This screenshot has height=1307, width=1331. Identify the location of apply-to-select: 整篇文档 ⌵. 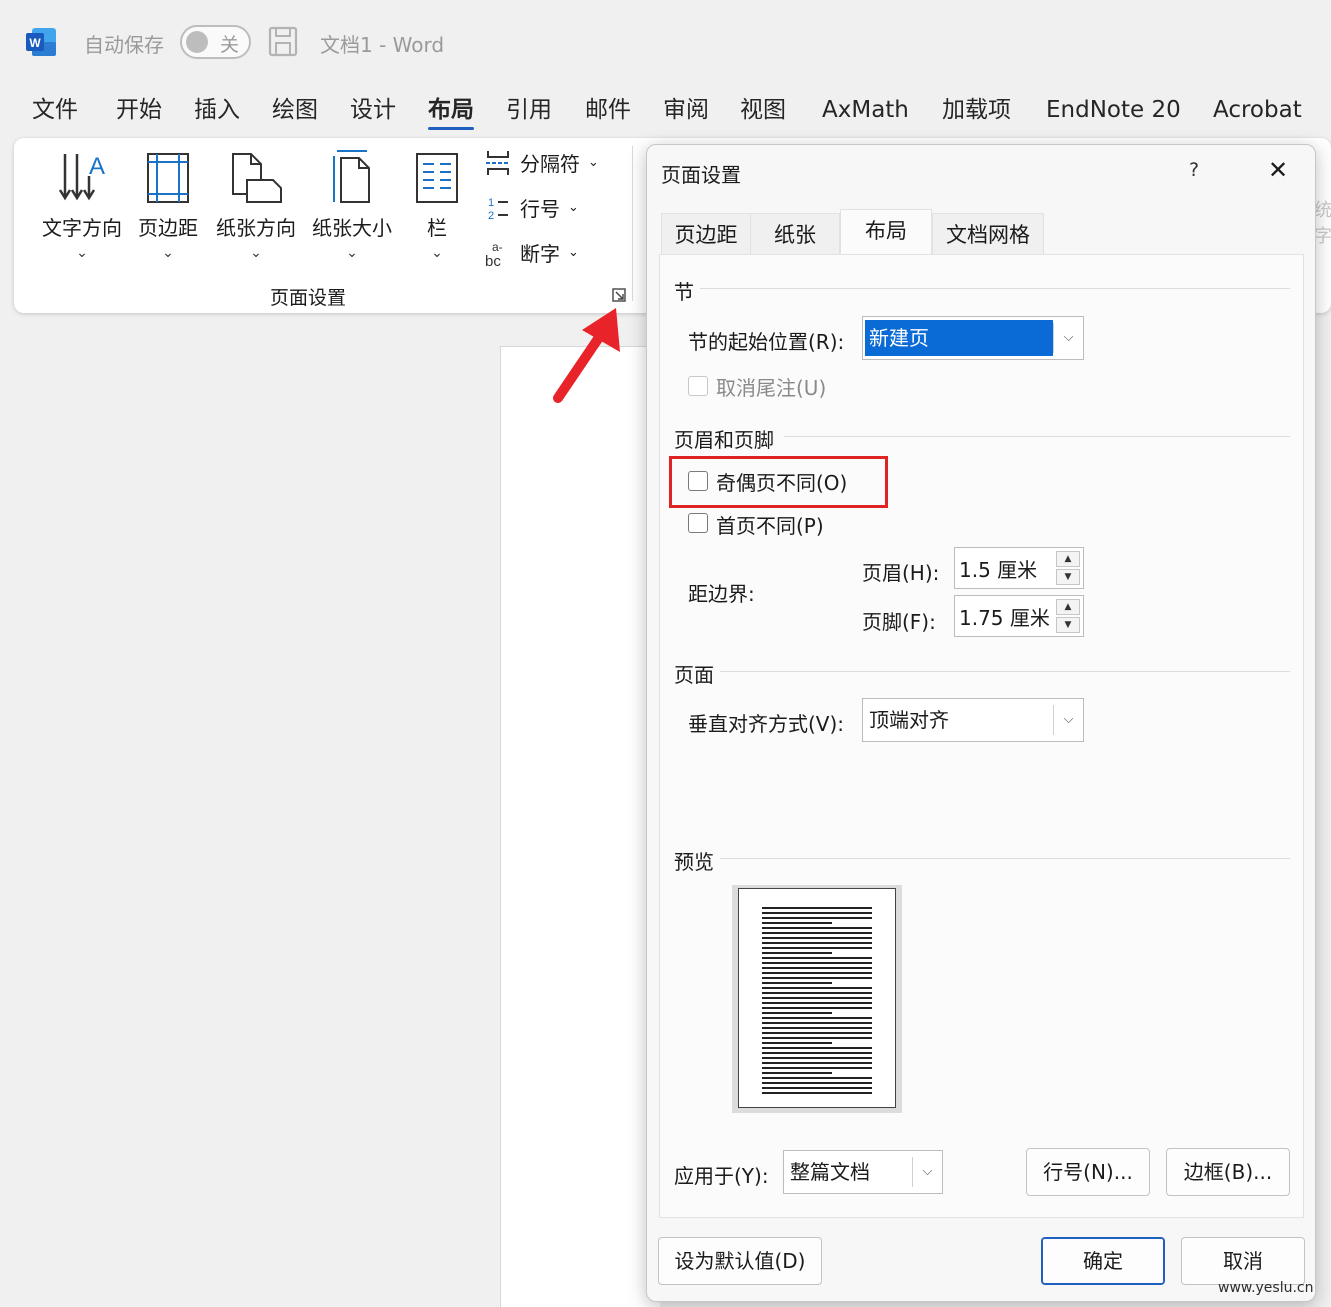
(863, 1172).